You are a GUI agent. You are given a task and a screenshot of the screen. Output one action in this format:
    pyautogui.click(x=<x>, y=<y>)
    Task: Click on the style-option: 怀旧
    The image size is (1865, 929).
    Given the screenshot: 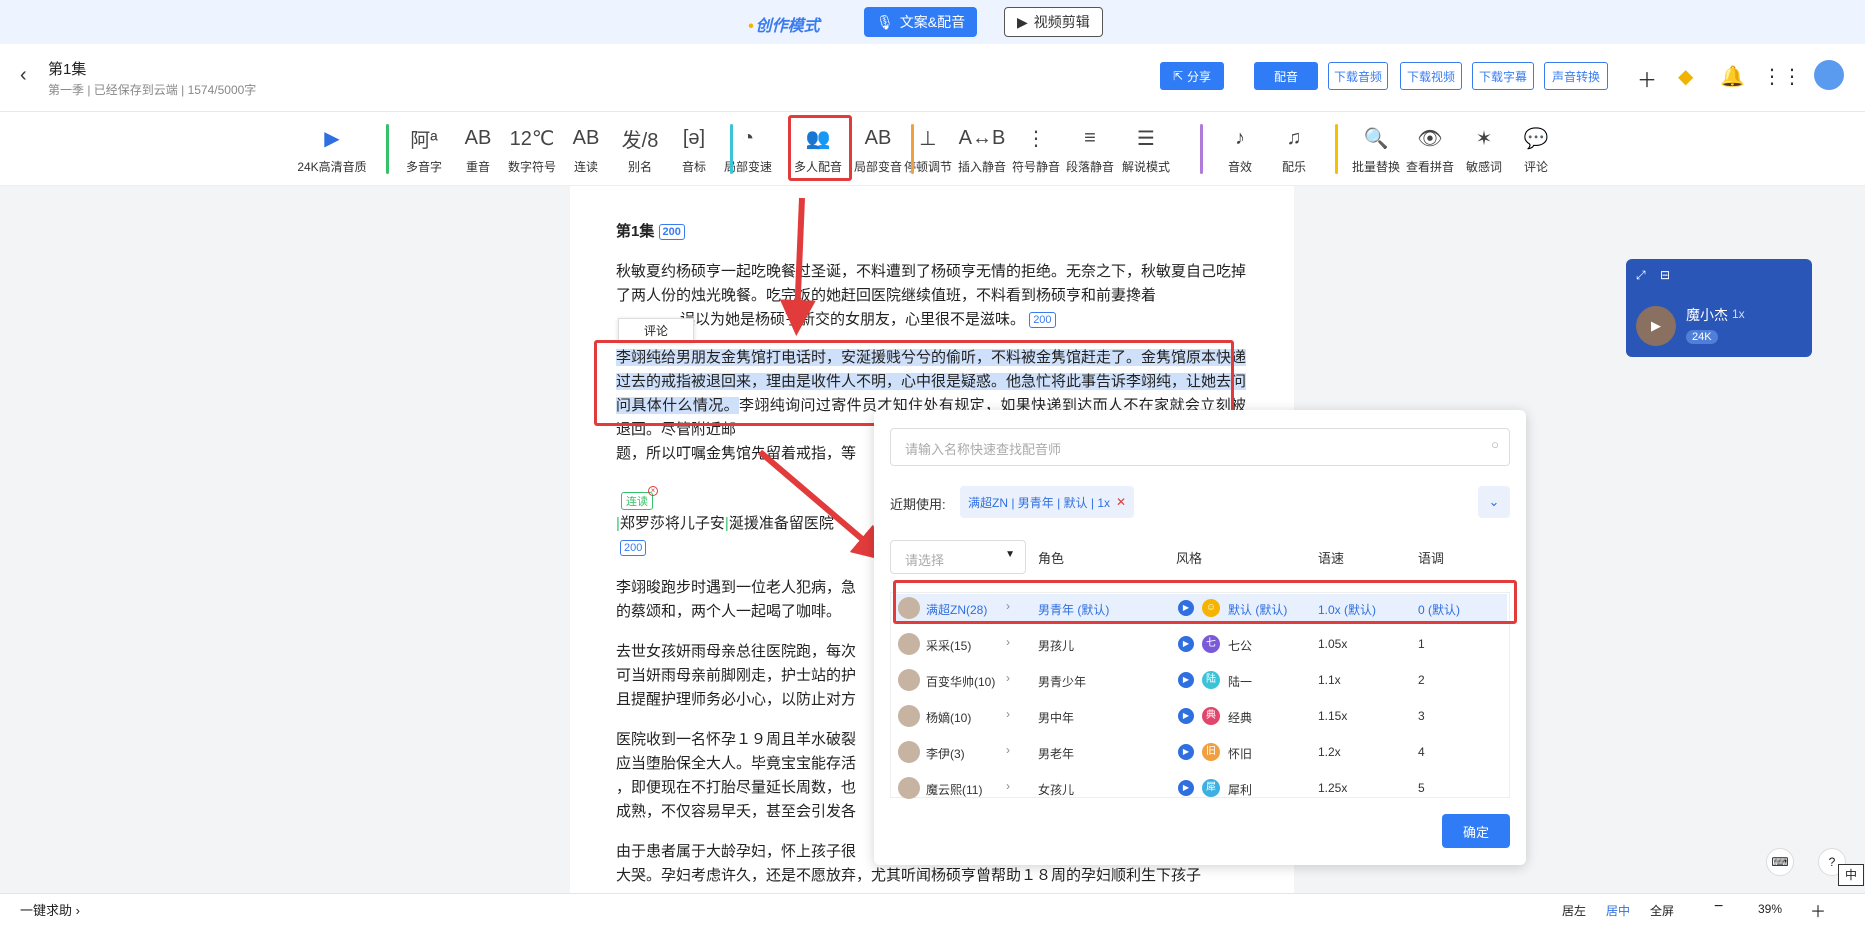 What is the action you would take?
    pyautogui.click(x=1240, y=753)
    